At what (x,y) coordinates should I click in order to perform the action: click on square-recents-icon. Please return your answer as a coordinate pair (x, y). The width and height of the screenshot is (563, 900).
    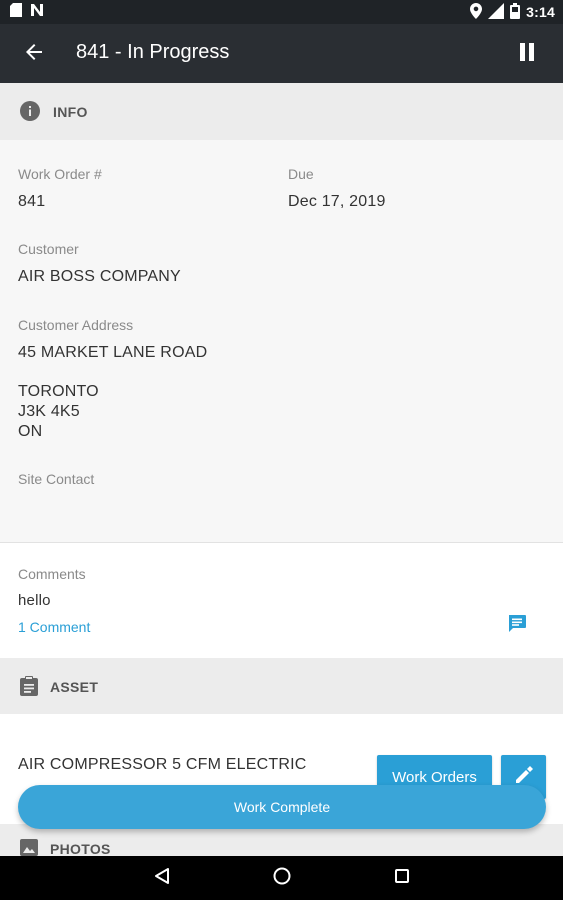
    Looking at the image, I should click on (402, 878).